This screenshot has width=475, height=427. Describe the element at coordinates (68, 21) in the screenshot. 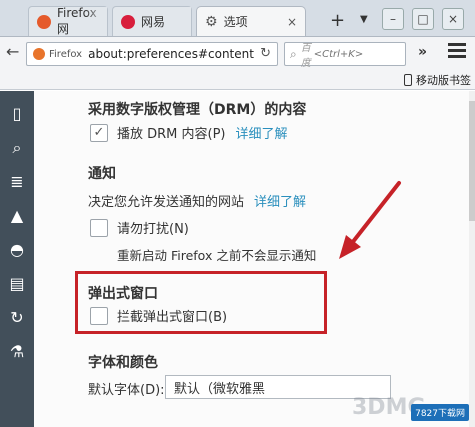

I see `tab-firefox: Firefox 网` at that location.